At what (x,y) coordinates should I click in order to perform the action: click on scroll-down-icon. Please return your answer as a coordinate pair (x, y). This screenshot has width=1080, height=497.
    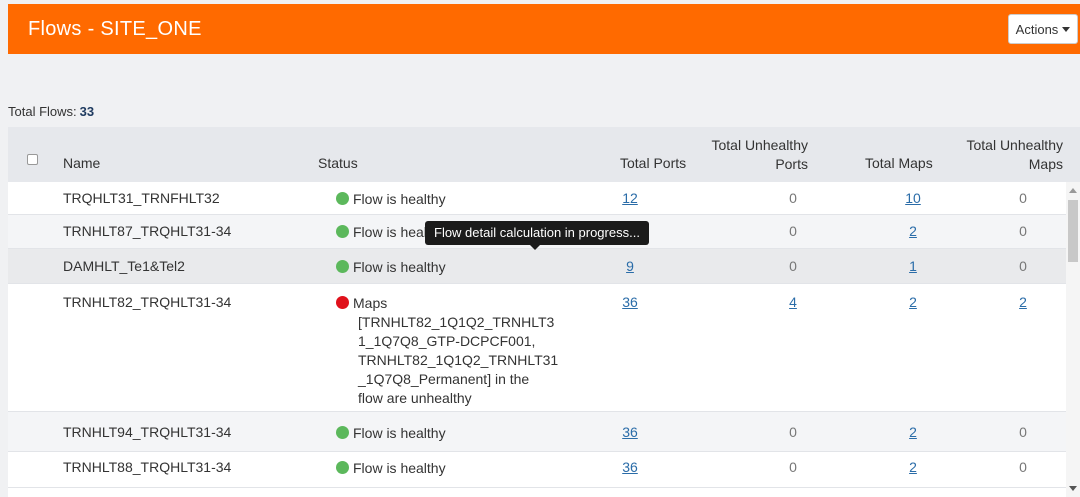
    Looking at the image, I should click on (1073, 488).